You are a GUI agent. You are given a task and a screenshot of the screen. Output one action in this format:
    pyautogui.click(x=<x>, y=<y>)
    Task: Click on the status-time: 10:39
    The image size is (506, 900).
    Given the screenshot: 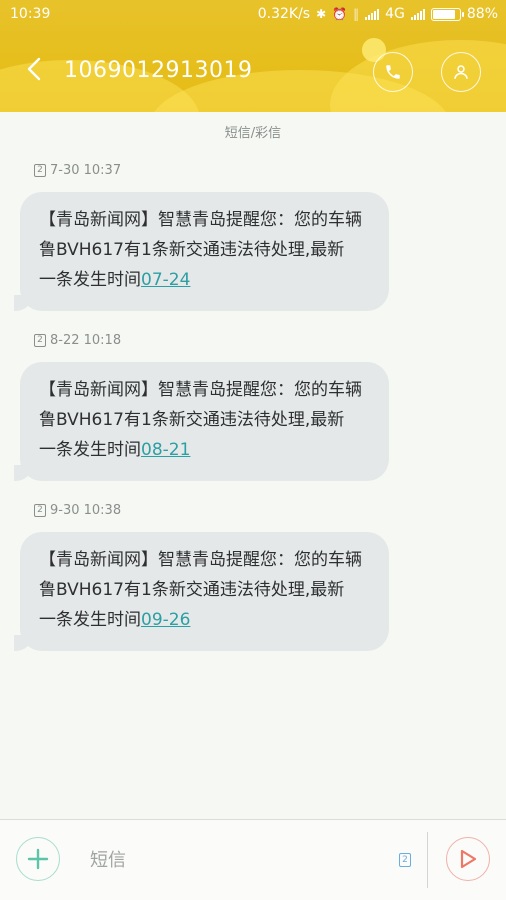 What is the action you would take?
    pyautogui.click(x=30, y=14)
    